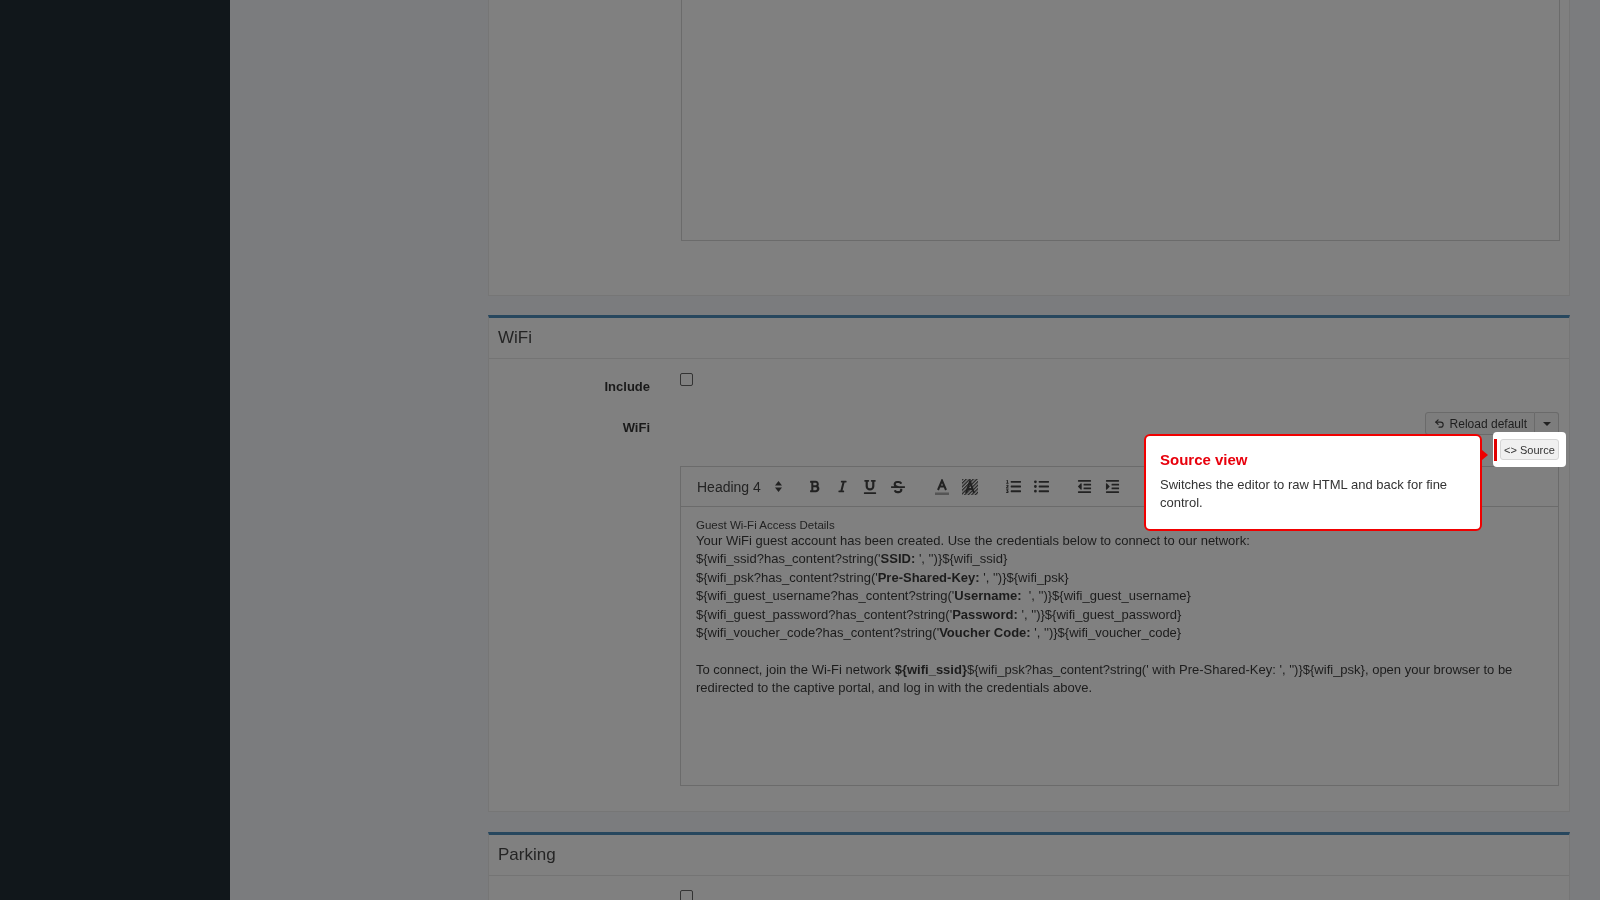 The height and width of the screenshot is (900, 1600). I want to click on content-line: ${wifi_voucher_code?has_content?string('Voucher Code: ', '')}${wifi_voucher_code}, so click(939, 633).